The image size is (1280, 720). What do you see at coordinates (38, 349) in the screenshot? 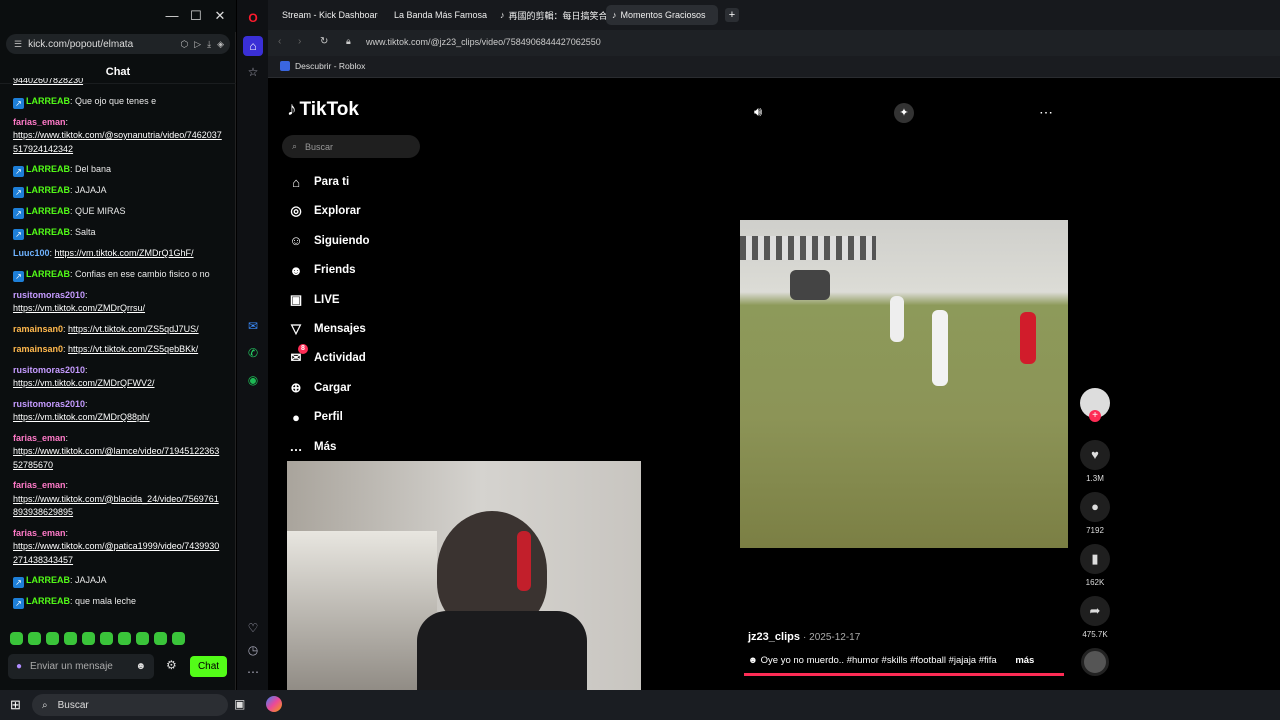
I see `chat-username: ramainsan0` at bounding box center [38, 349].